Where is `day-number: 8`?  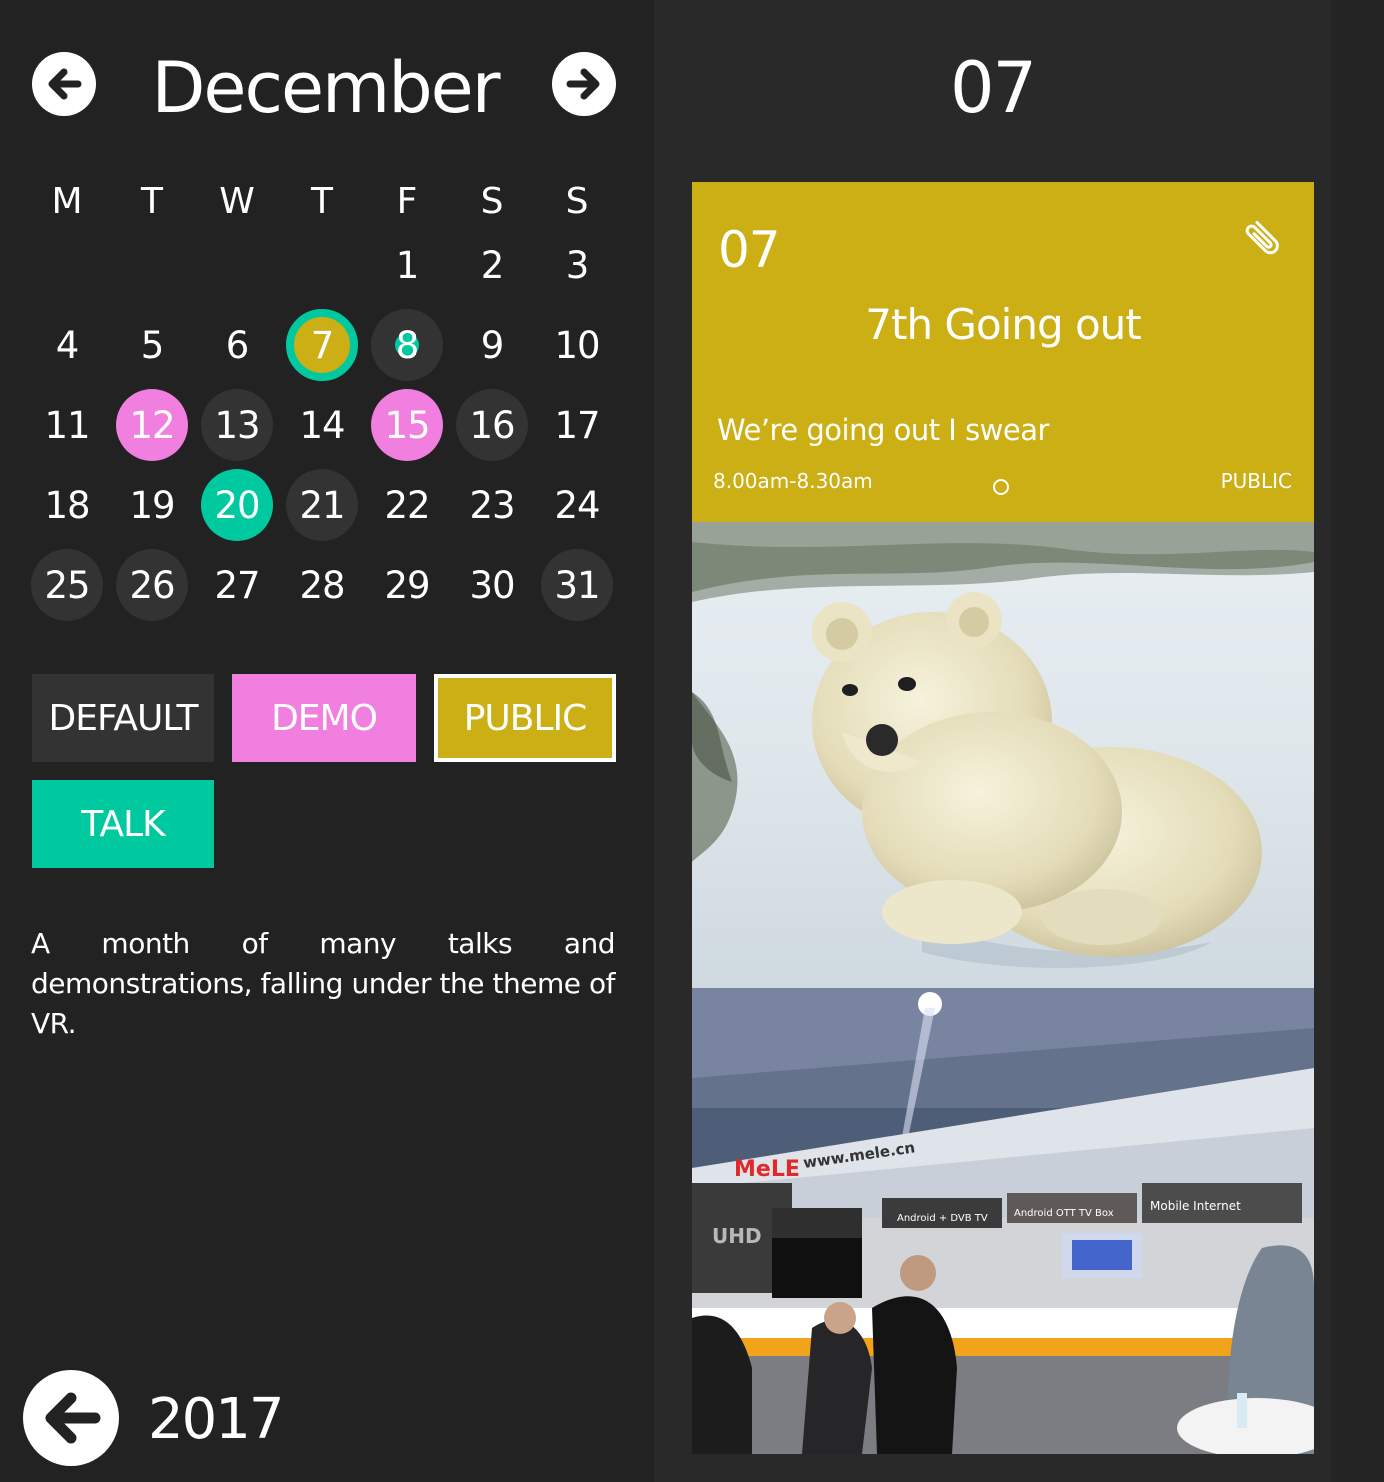 day-number: 8 is located at coordinates (407, 345).